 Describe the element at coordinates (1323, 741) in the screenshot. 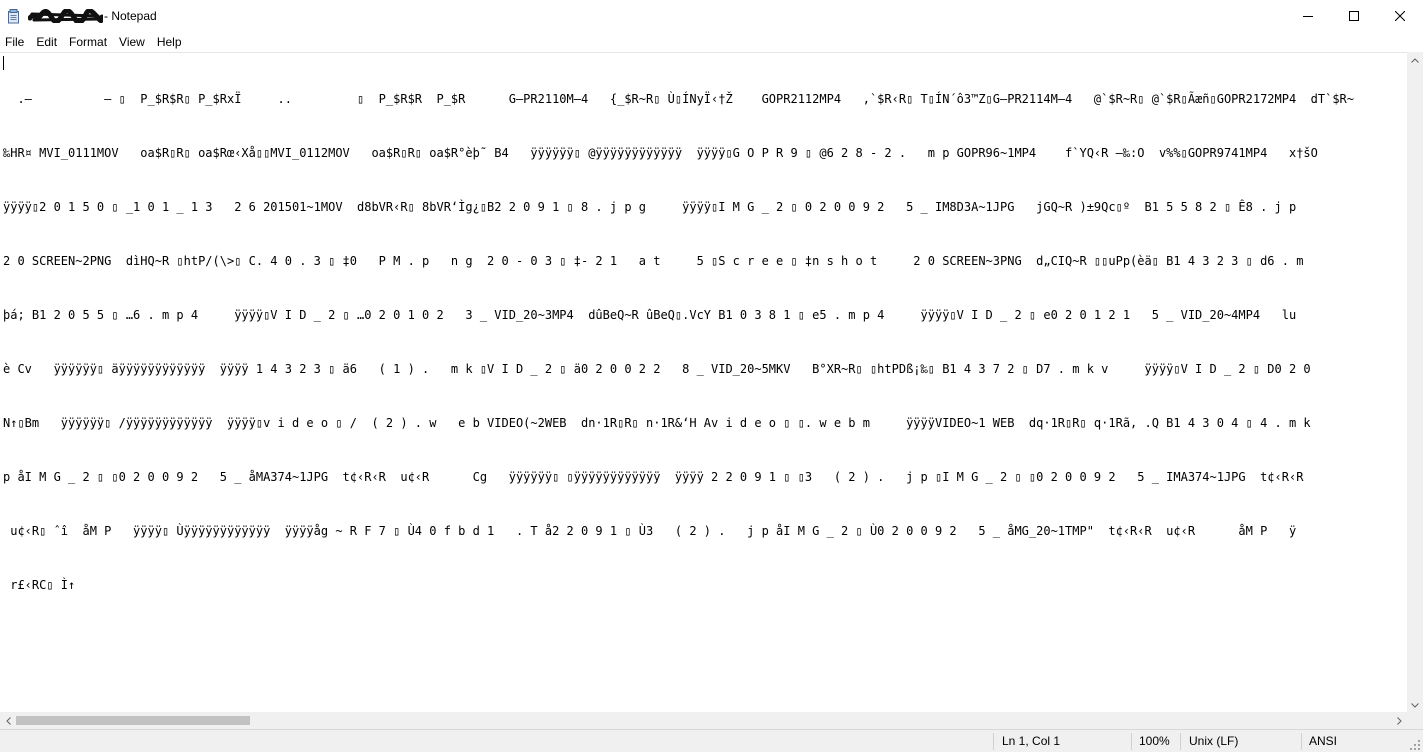

I see `text-encoding: ANSI` at that location.